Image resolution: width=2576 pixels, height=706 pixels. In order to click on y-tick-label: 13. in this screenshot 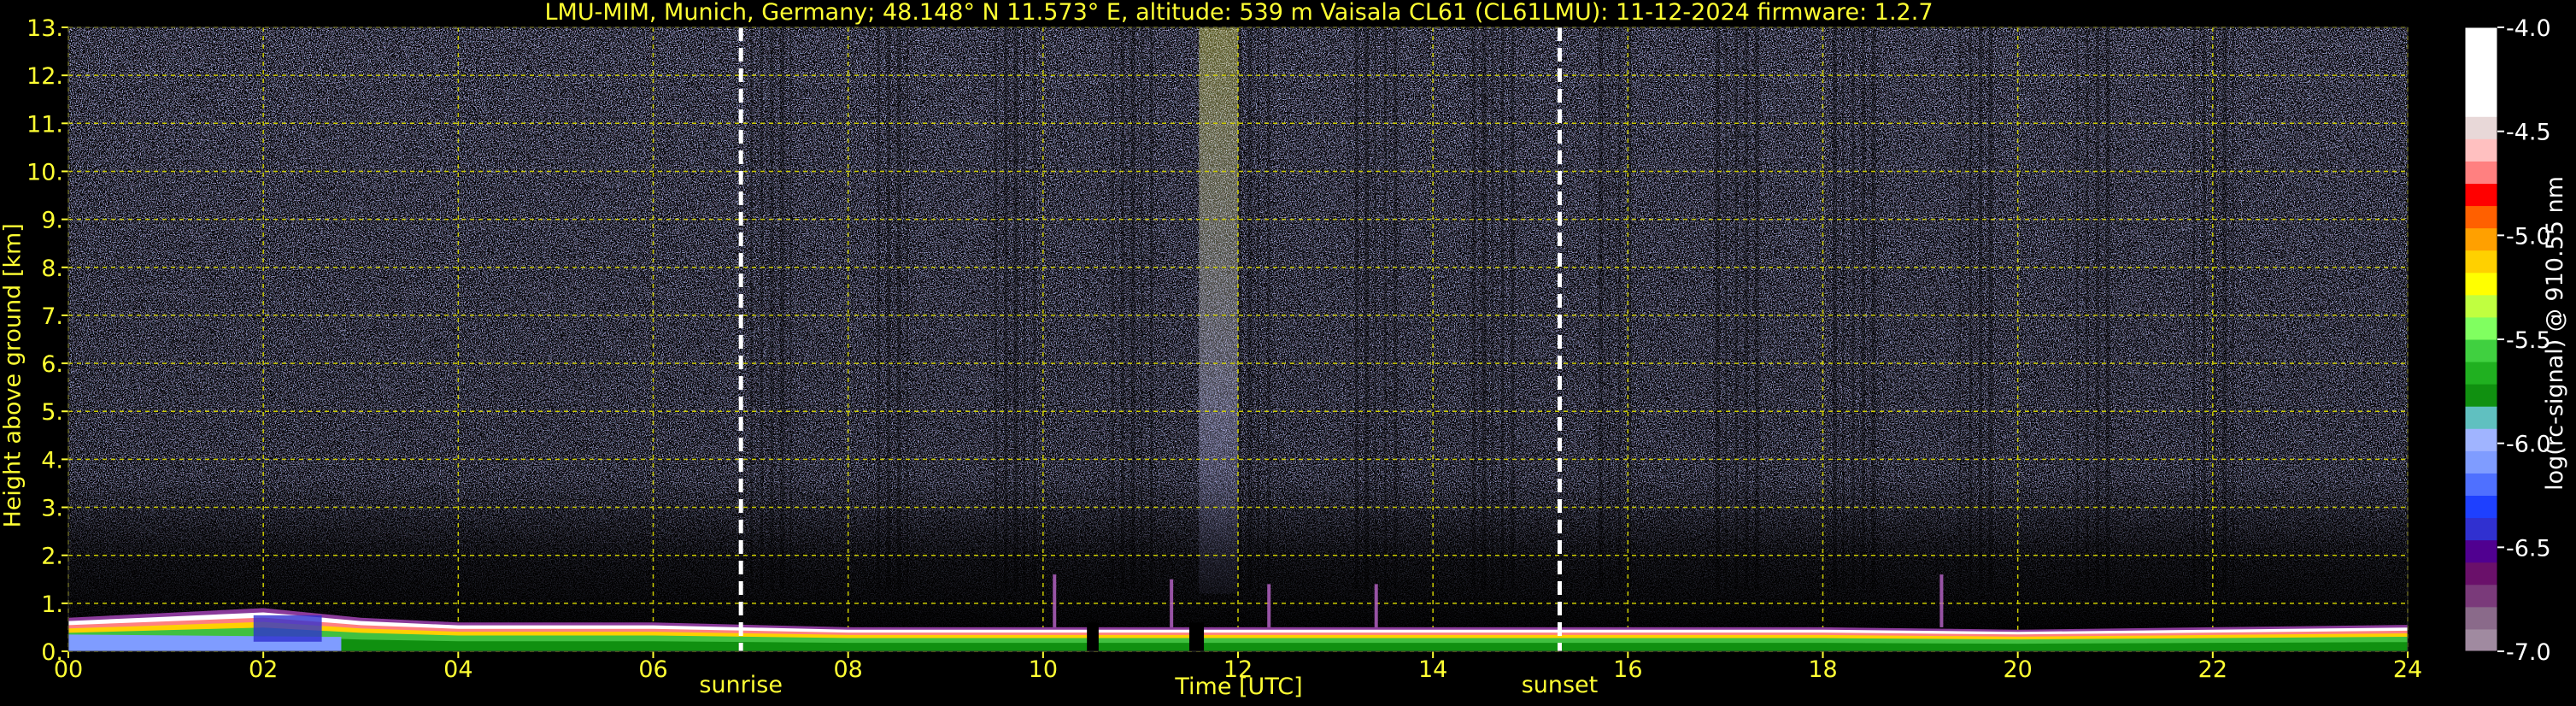, I will do `click(44, 28)`.